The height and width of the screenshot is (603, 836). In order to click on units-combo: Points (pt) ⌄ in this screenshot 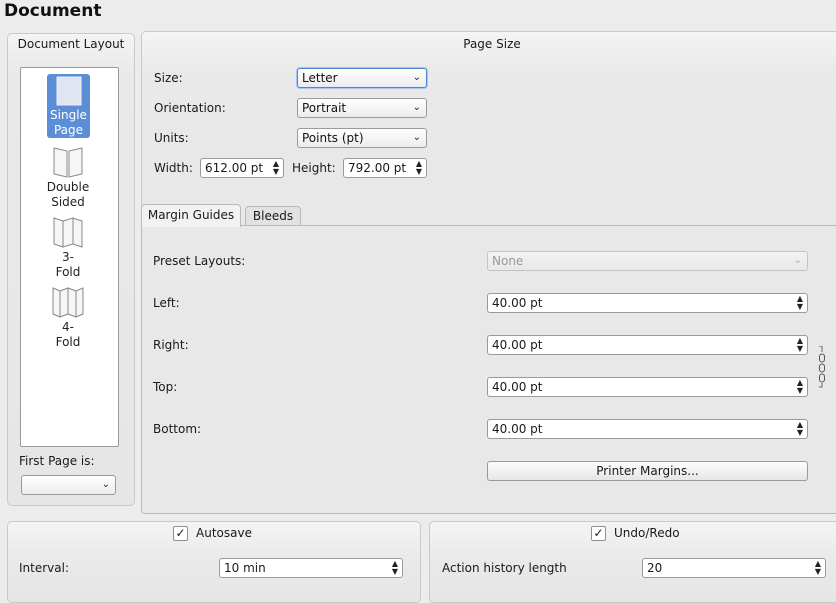, I will do `click(362, 138)`.